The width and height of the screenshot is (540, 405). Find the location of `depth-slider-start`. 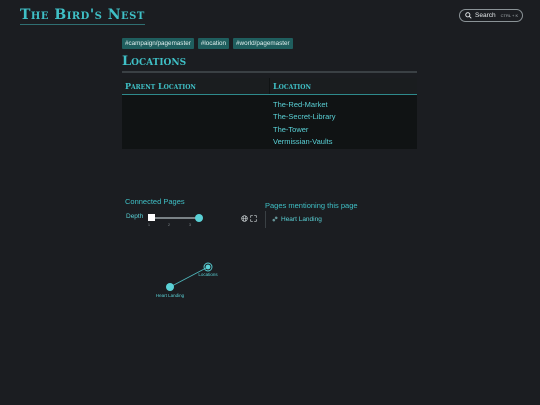

depth-slider-start is located at coordinates (151, 217).